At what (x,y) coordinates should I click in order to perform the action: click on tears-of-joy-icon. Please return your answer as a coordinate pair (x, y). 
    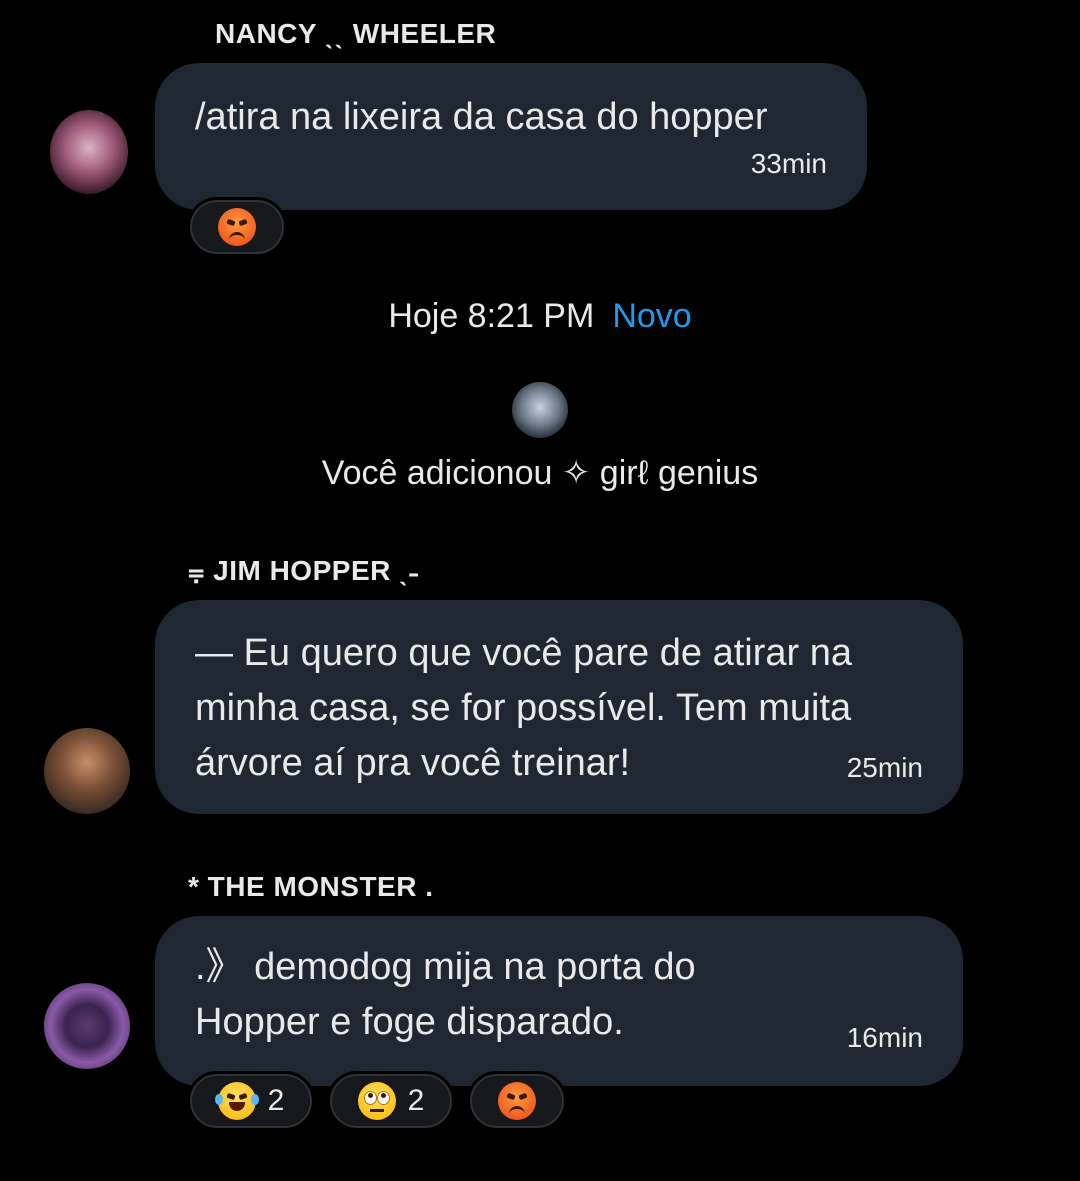
    Looking at the image, I should click on (236, 1101).